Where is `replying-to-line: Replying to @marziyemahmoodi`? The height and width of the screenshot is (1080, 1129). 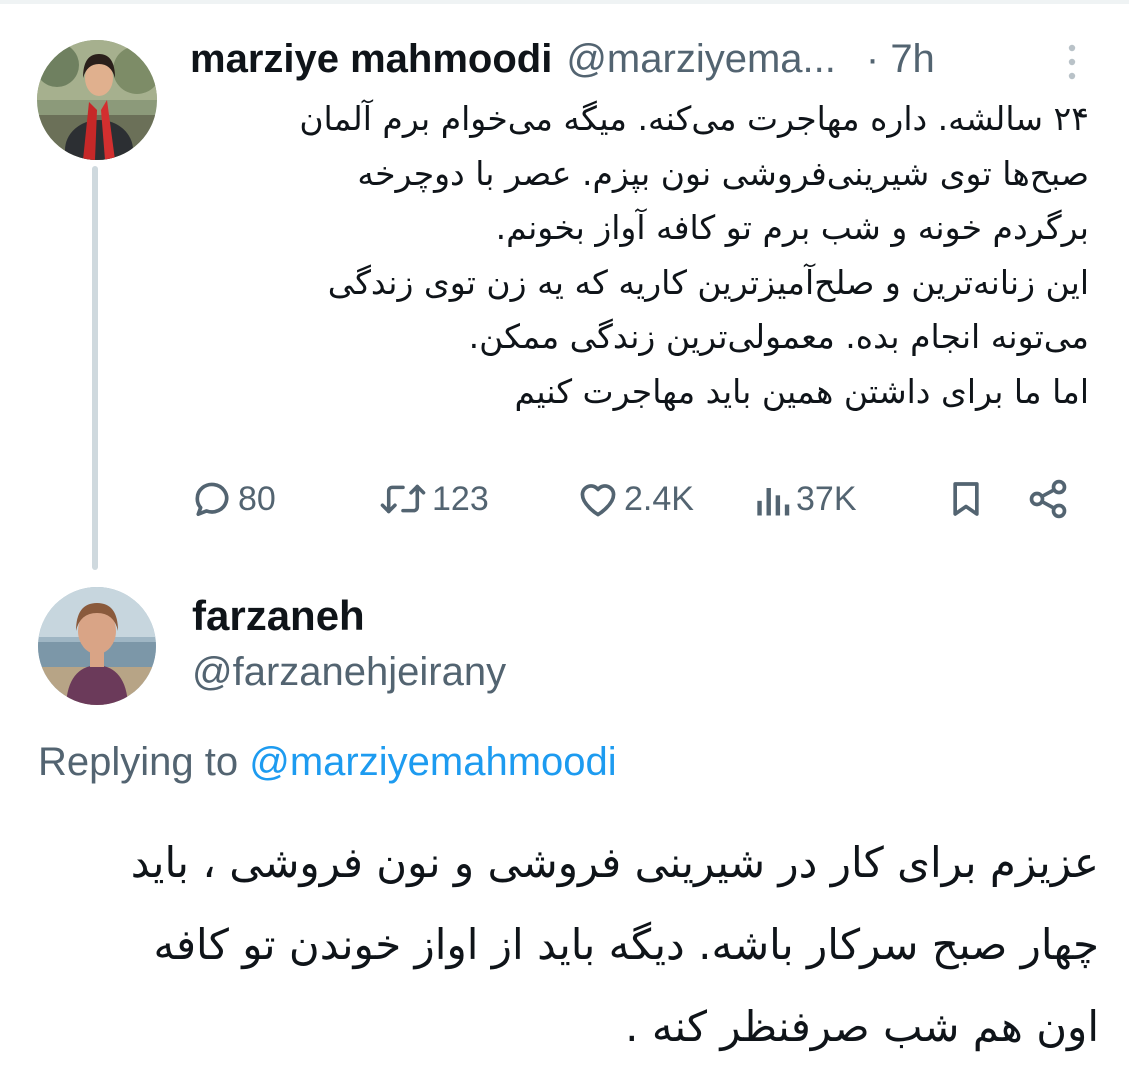
replying-to-line: Replying to @marziyemahmoodi is located at coordinates (327, 762).